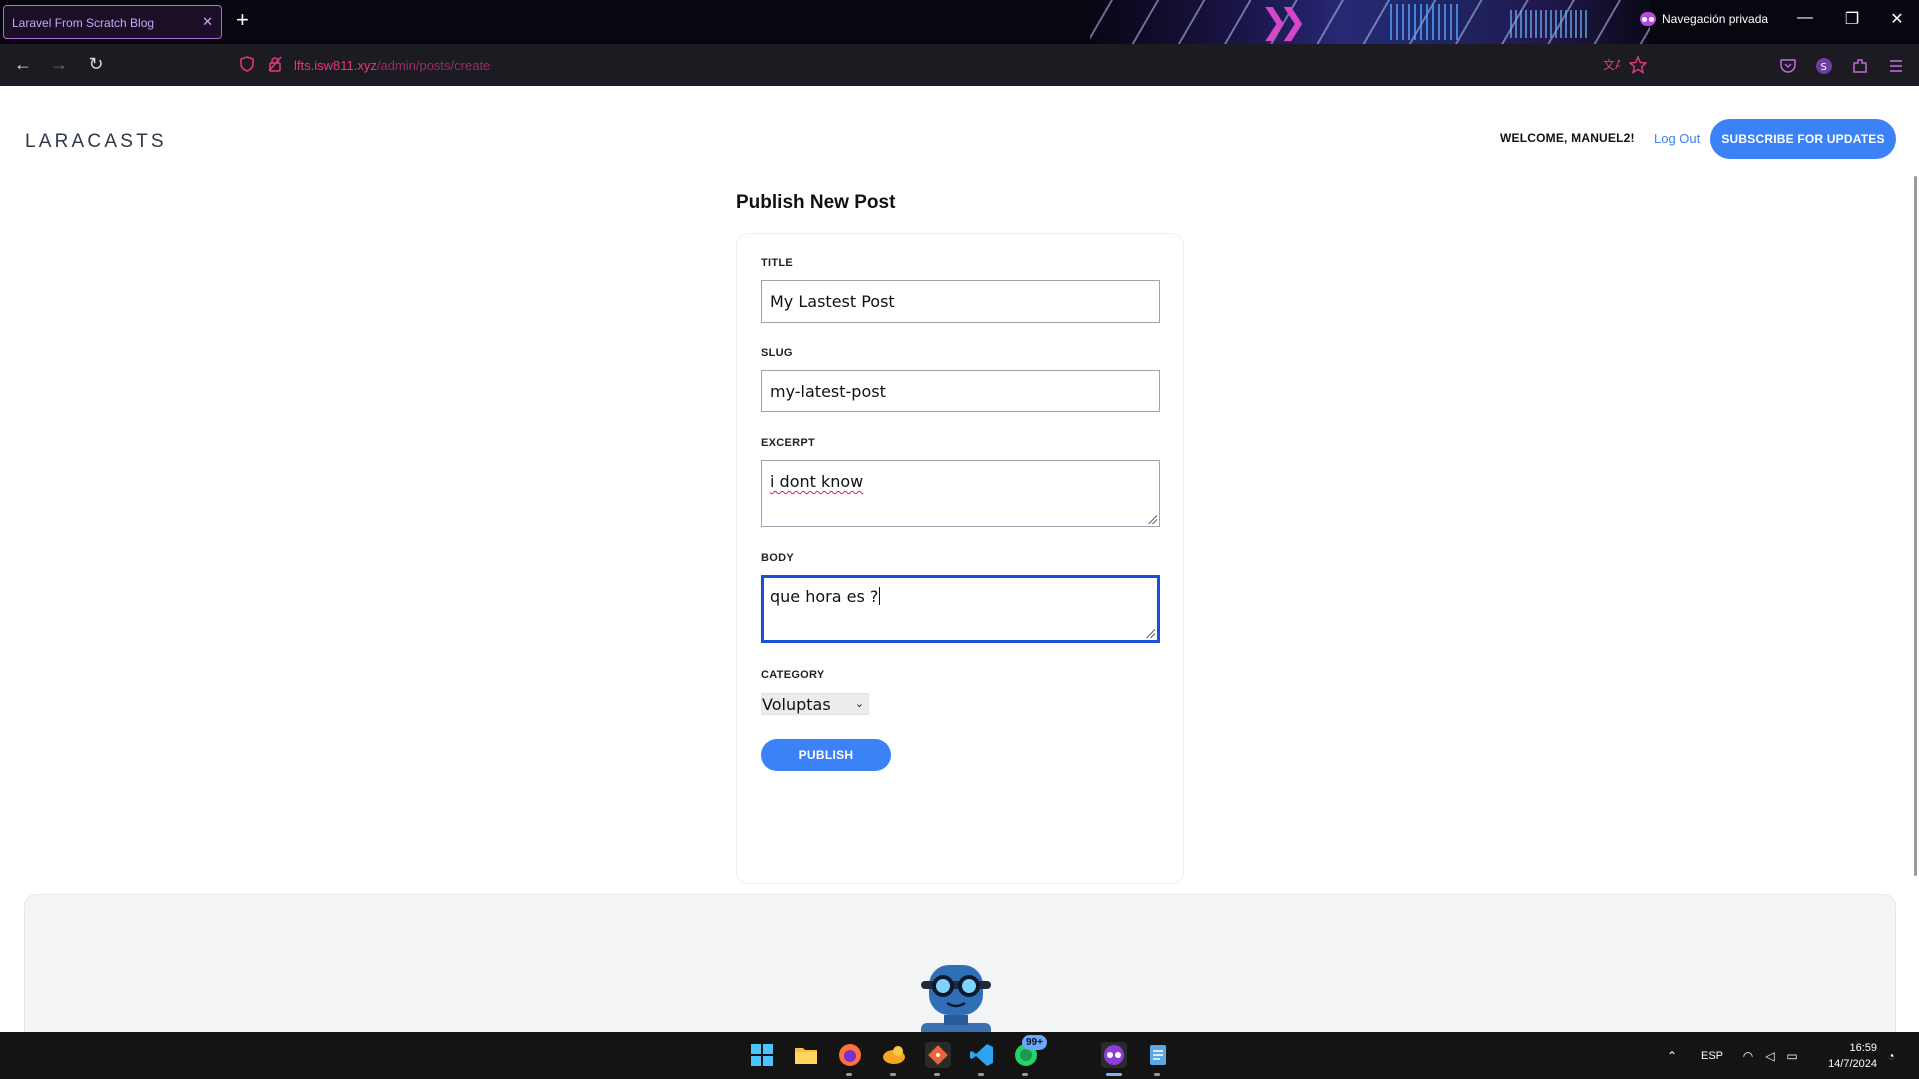 The height and width of the screenshot is (1079, 1919). What do you see at coordinates (1672, 1056) in the screenshot?
I see `chevron-up-icon: ⌃` at bounding box center [1672, 1056].